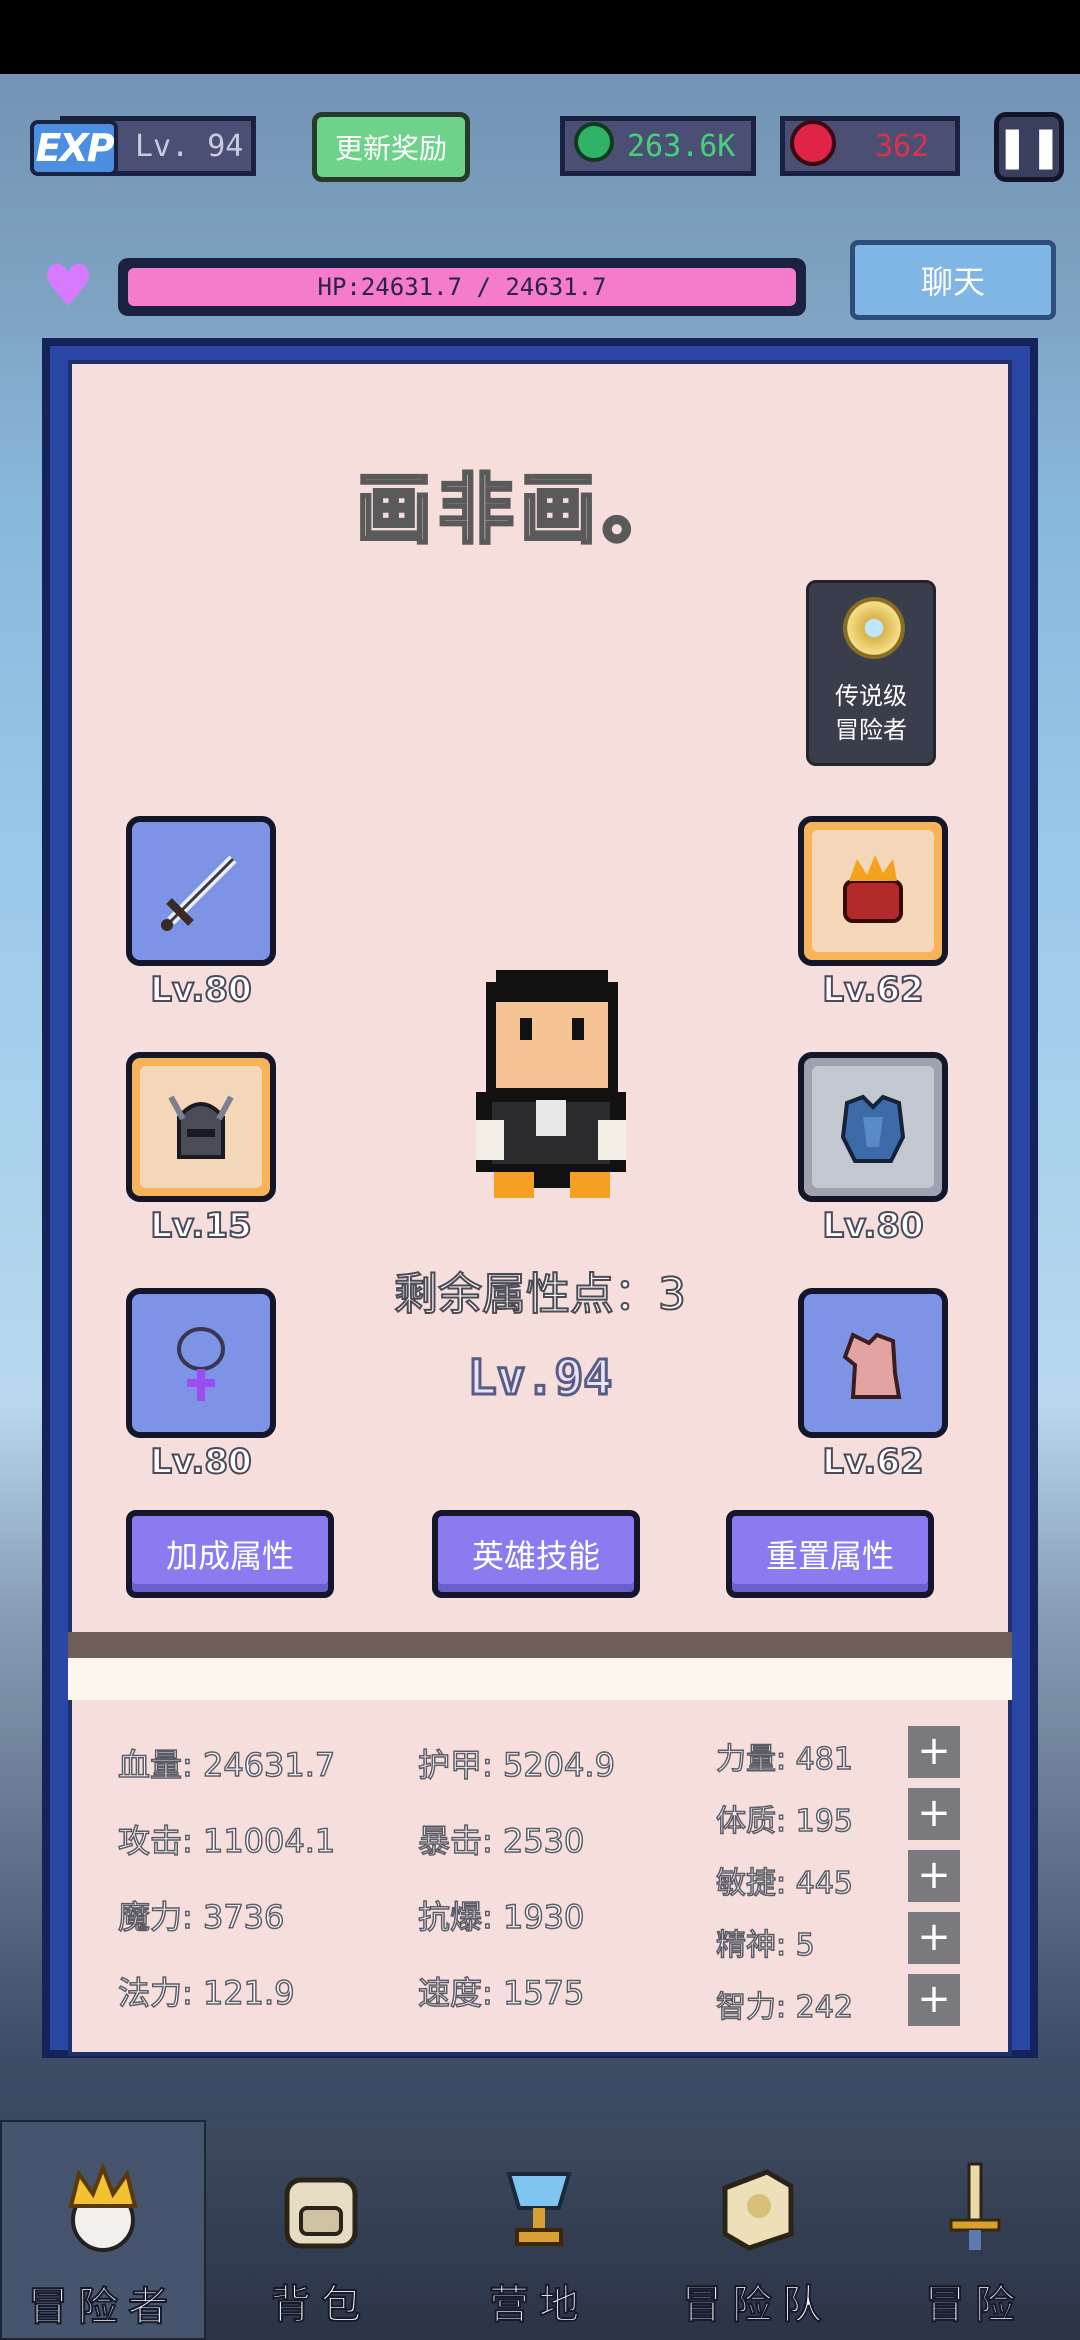  Describe the element at coordinates (540, 1679) in the screenshot. I see `panel-divider-light` at that location.